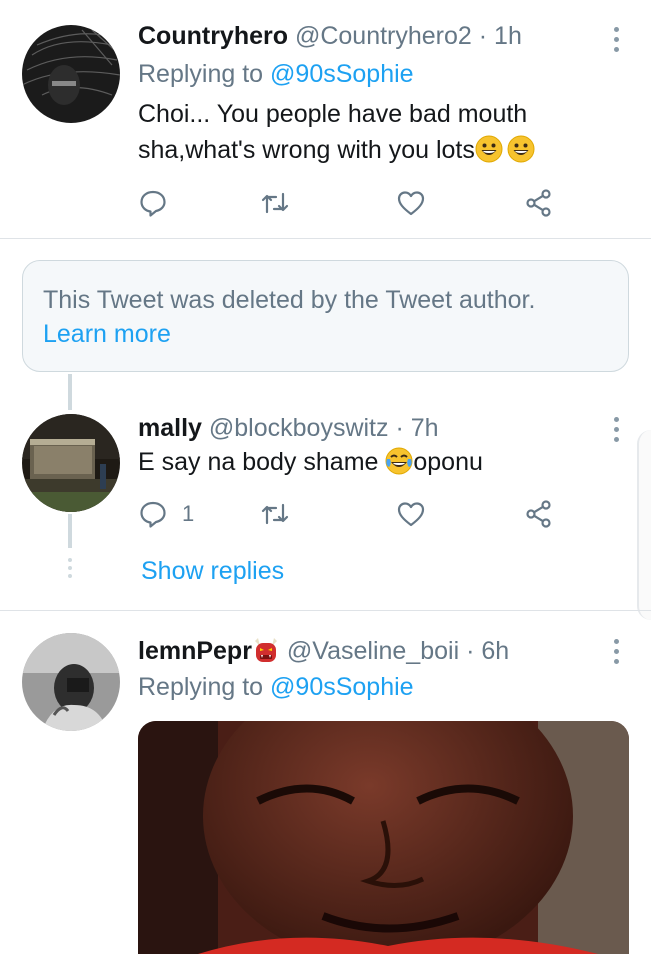 The height and width of the screenshot is (954, 651). What do you see at coordinates (70, 568) in the screenshot?
I see `thread-dots` at bounding box center [70, 568].